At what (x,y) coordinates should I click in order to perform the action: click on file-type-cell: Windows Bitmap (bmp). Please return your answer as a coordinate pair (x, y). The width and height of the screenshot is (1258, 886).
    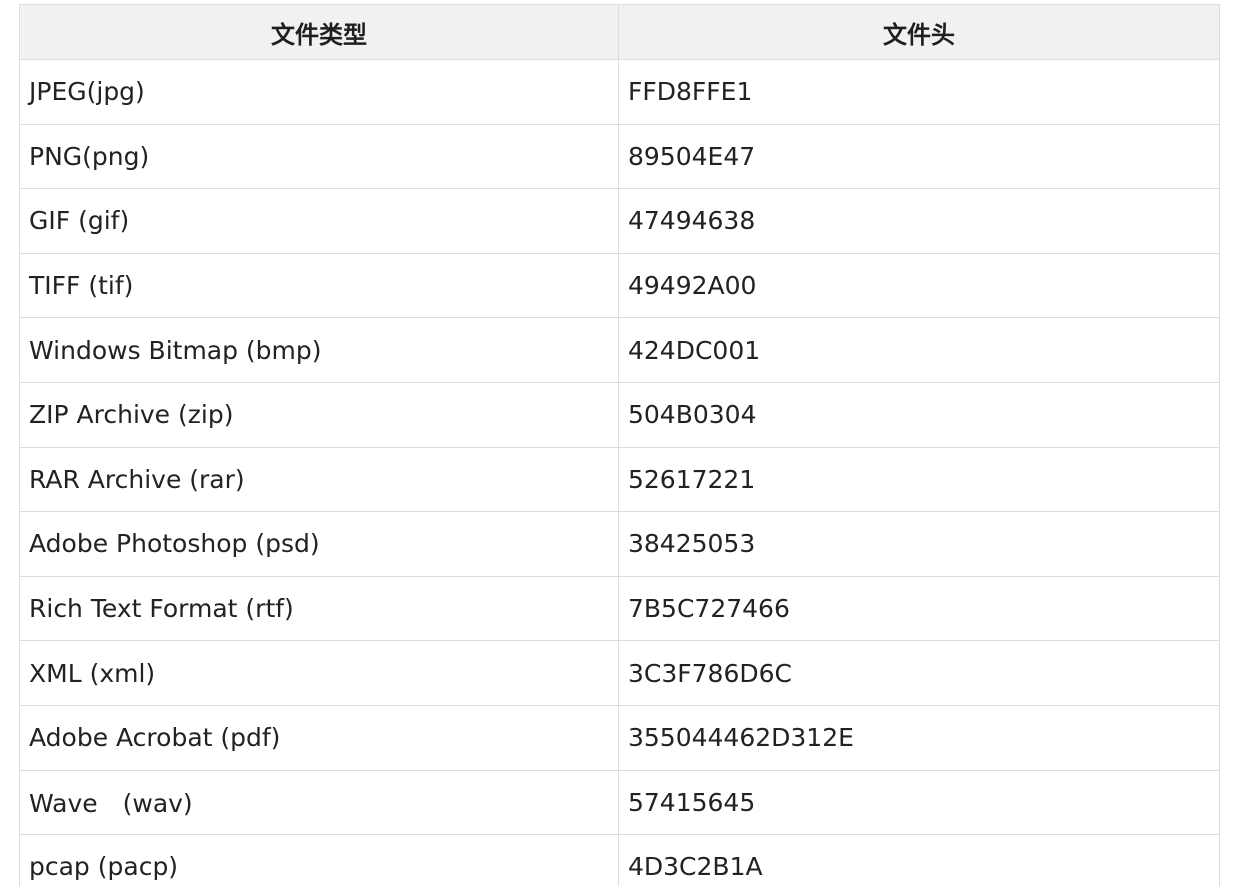
    Looking at the image, I should click on (319, 350).